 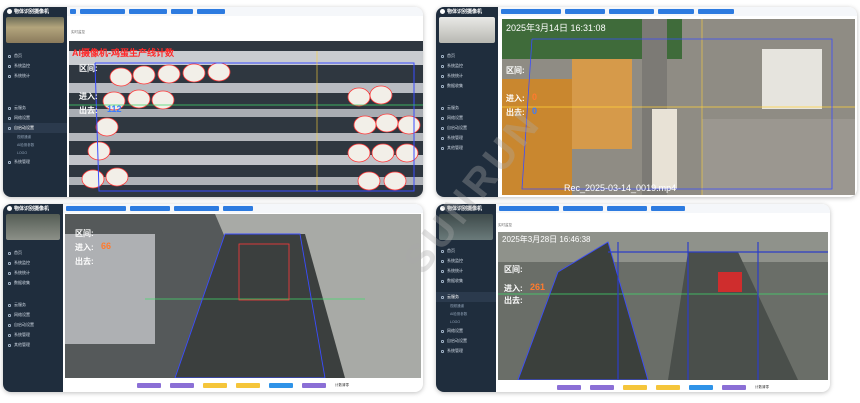 I want to click on in-count-value: 0, so click(x=535, y=97).